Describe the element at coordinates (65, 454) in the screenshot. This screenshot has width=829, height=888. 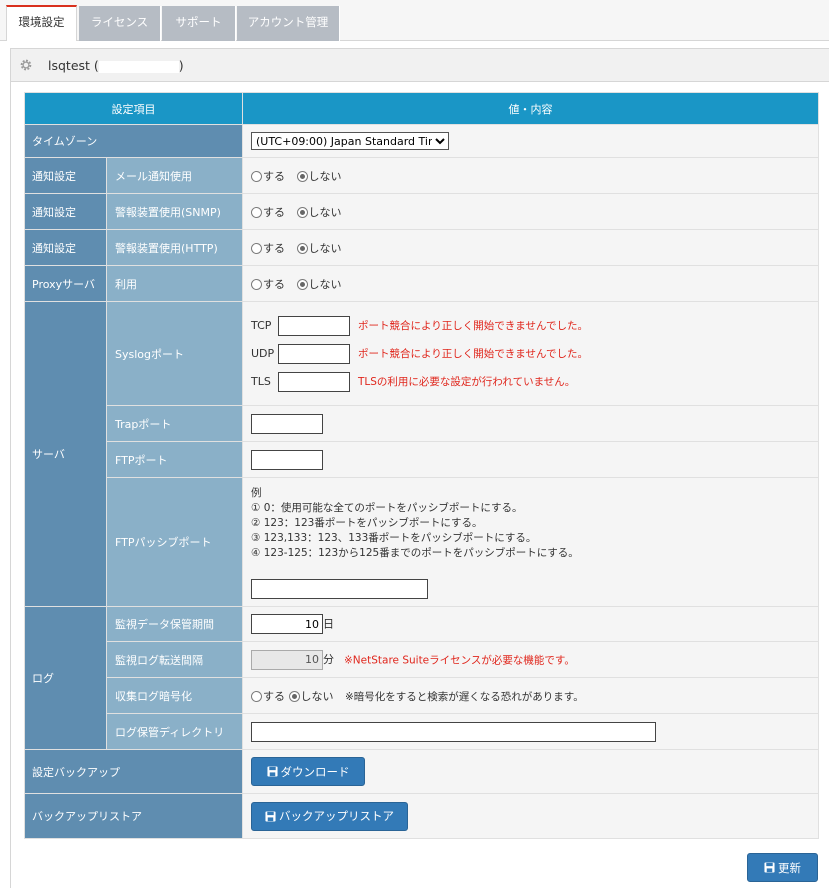
I see `server-group-label: サーバ` at that location.